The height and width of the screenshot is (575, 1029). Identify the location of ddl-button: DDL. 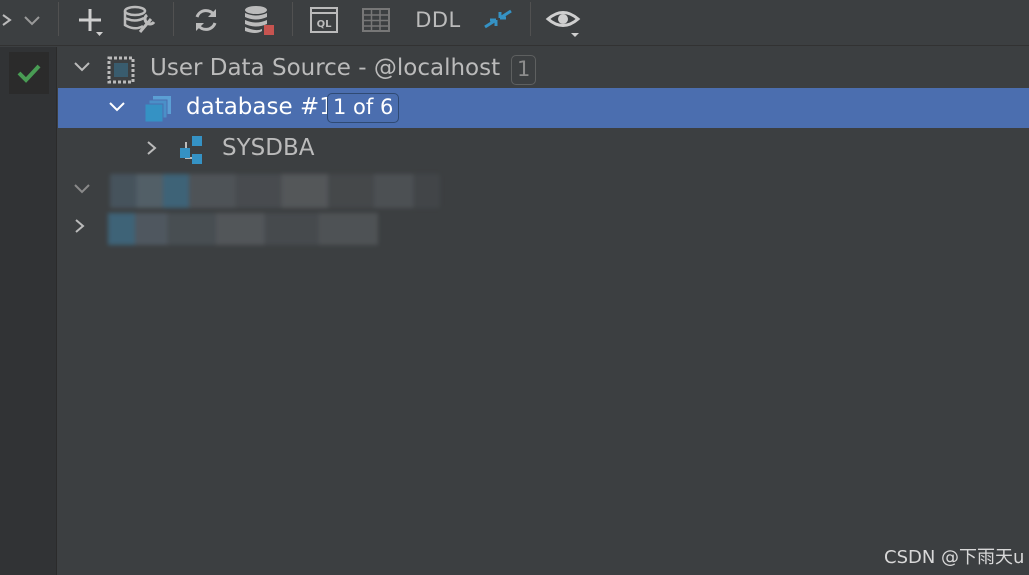
(438, 20).